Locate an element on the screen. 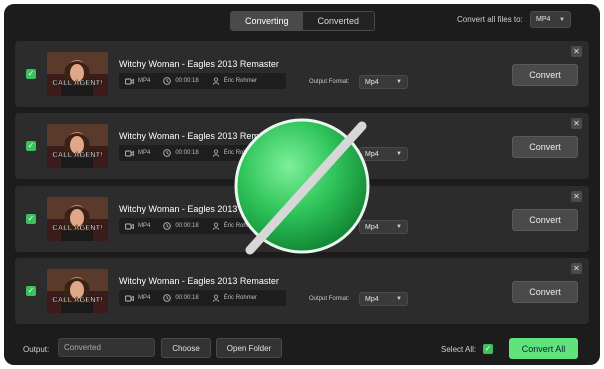 The width and height of the screenshot is (604, 369). convert-all-format-value: MP4 is located at coordinates (543, 19).